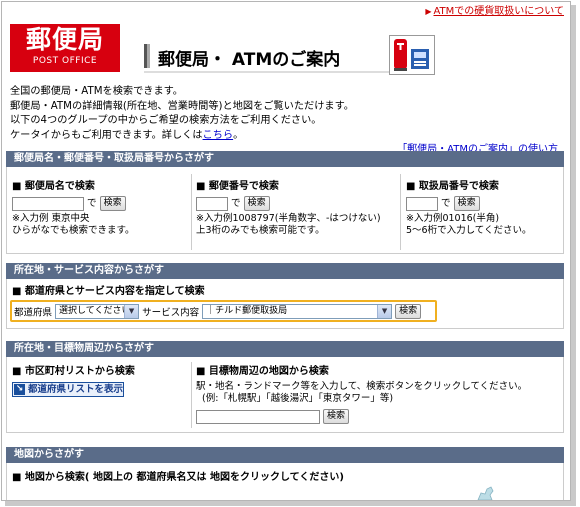  I want to click on office-name-de: で, so click(92, 203).